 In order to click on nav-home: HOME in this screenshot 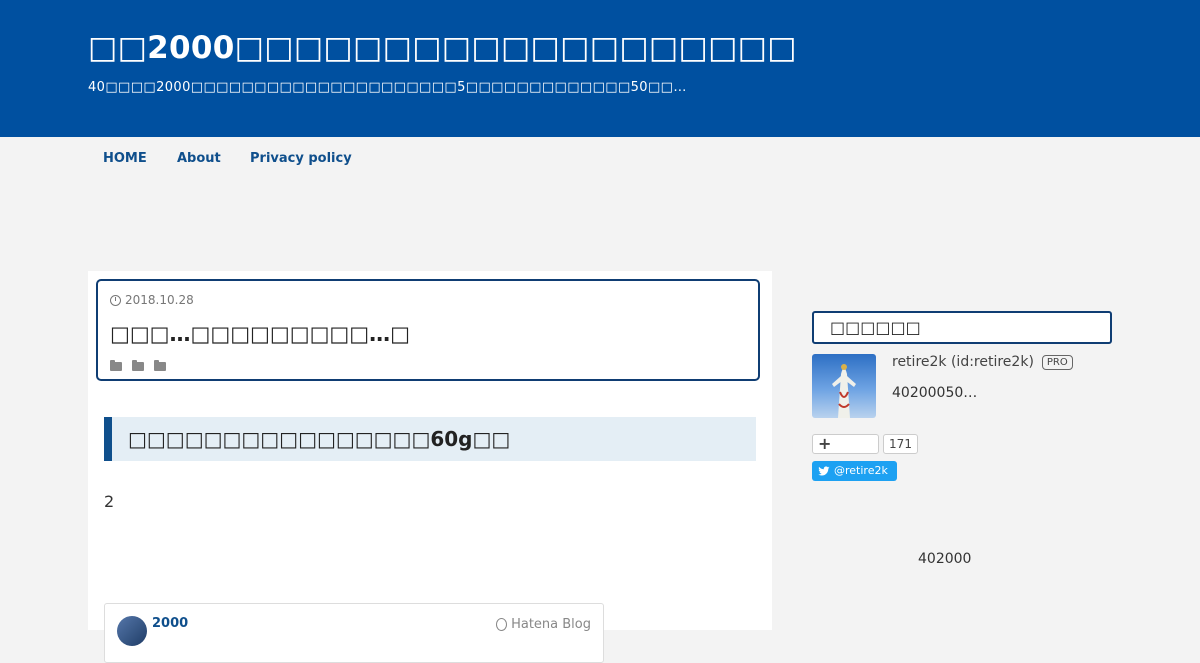, I will do `click(125, 158)`.